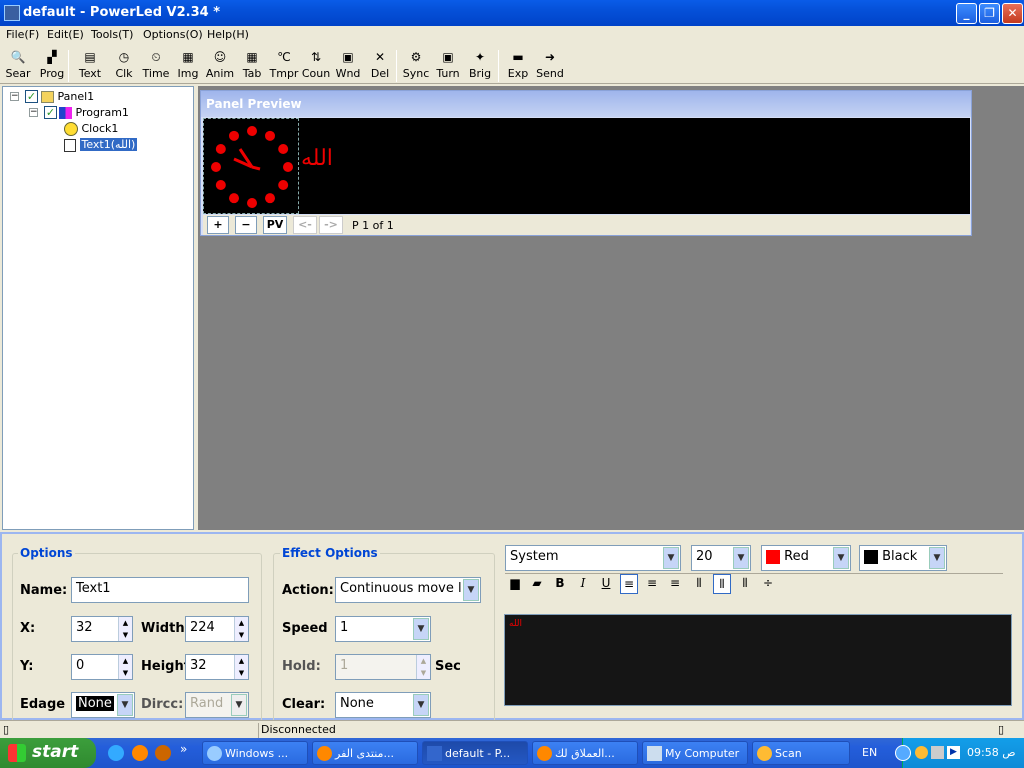  I want to click on clock-icon, so click(71, 129).